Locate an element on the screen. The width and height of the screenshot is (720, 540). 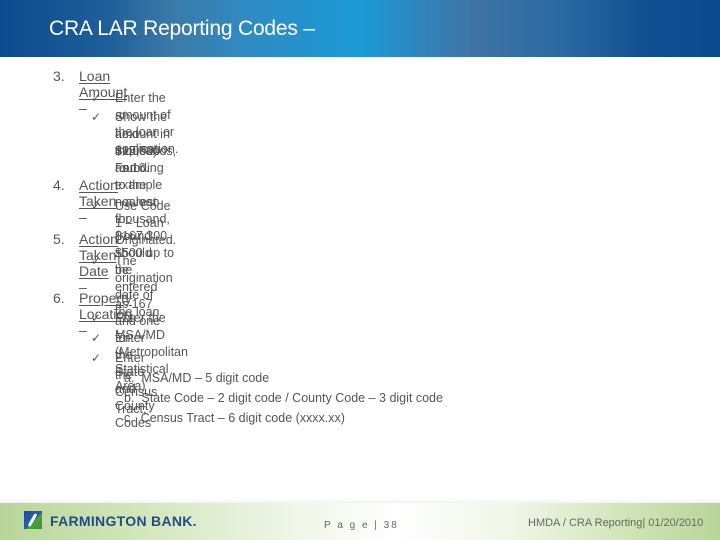
bullet-text: Use Code 1 – Loan Originated. is located at coordinates (146, 223).